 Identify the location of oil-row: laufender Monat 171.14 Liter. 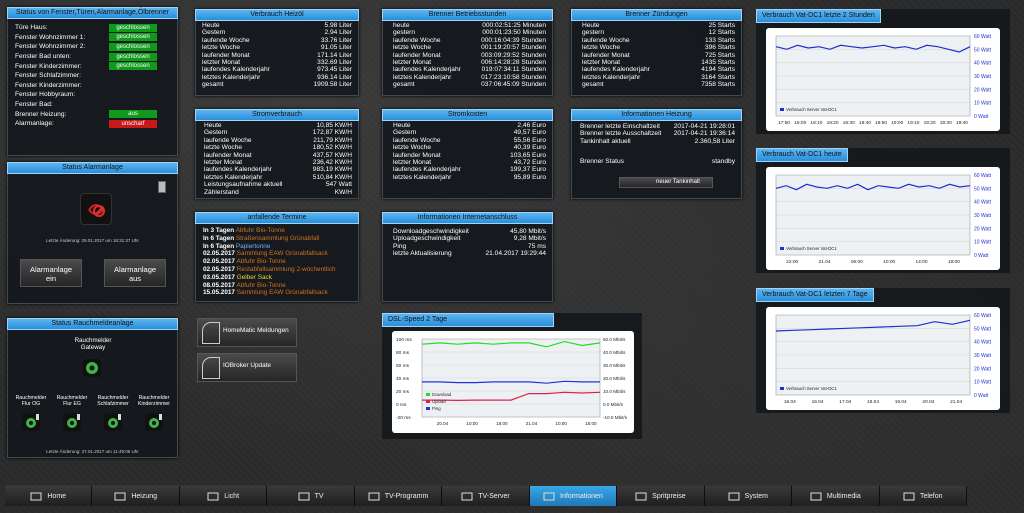
(277, 55).